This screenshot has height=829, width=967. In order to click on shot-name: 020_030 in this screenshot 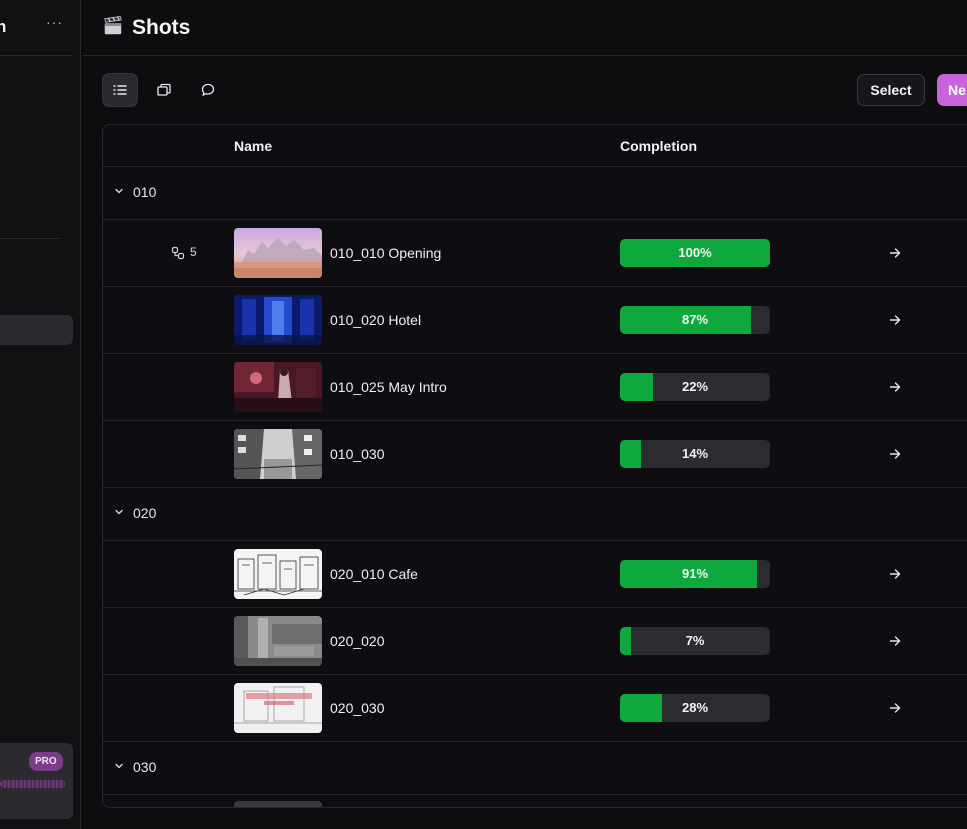, I will do `click(357, 708)`.